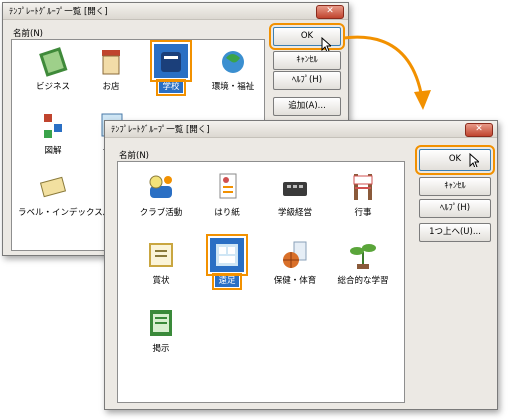  I want to click on bulletin-board-icon, so click(161, 323).